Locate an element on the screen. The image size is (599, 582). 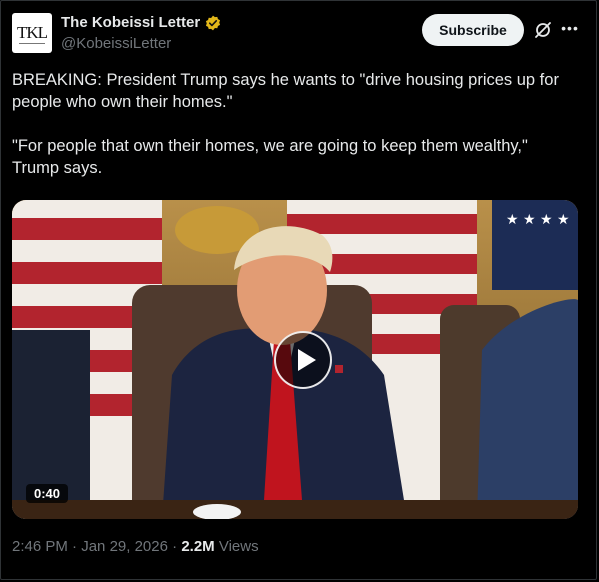
post-meta: 2:46 PM · Jan 29, 2026 · 2.2M Views is located at coordinates (135, 546).